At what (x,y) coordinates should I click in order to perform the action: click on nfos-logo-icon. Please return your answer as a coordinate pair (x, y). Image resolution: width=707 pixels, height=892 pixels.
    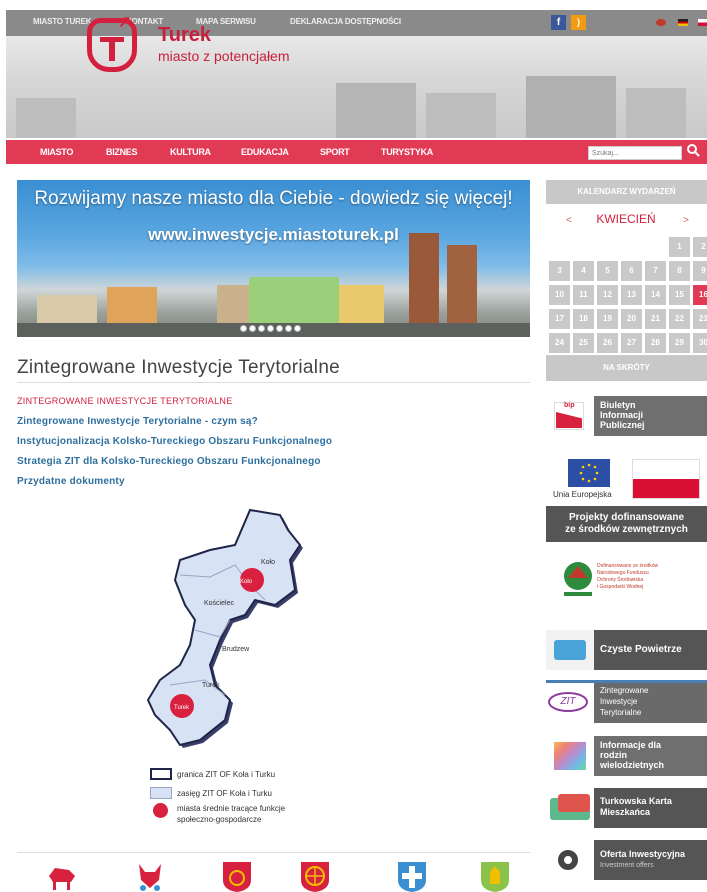
    Looking at the image, I should click on (578, 580).